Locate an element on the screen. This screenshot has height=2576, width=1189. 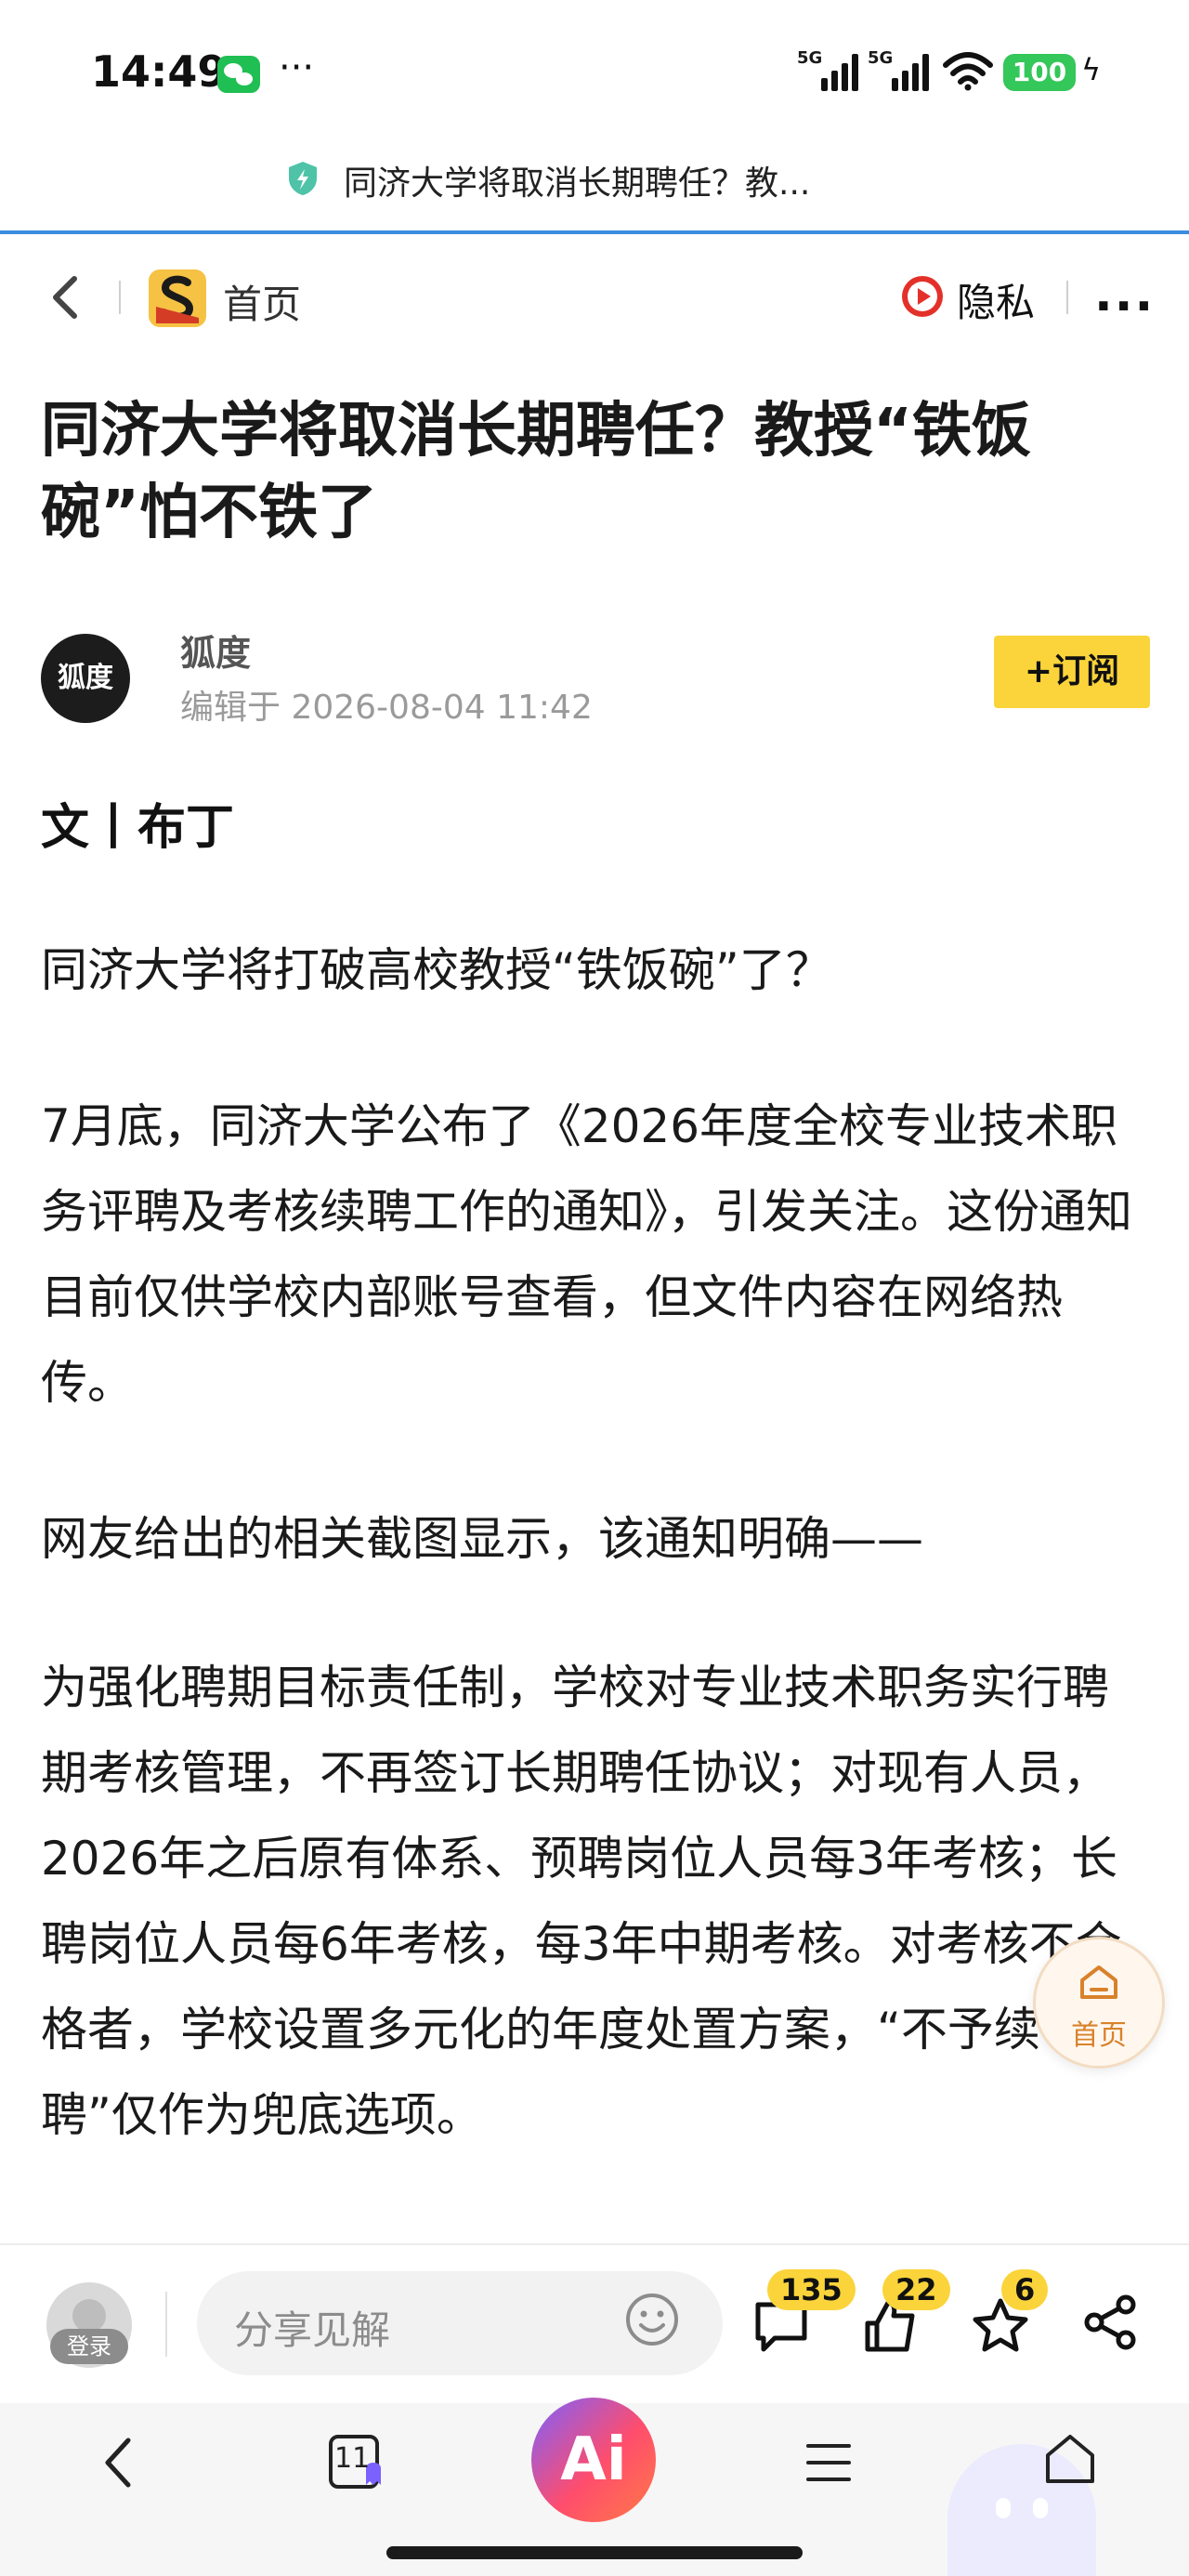
emoji-icon is located at coordinates (652, 2319).